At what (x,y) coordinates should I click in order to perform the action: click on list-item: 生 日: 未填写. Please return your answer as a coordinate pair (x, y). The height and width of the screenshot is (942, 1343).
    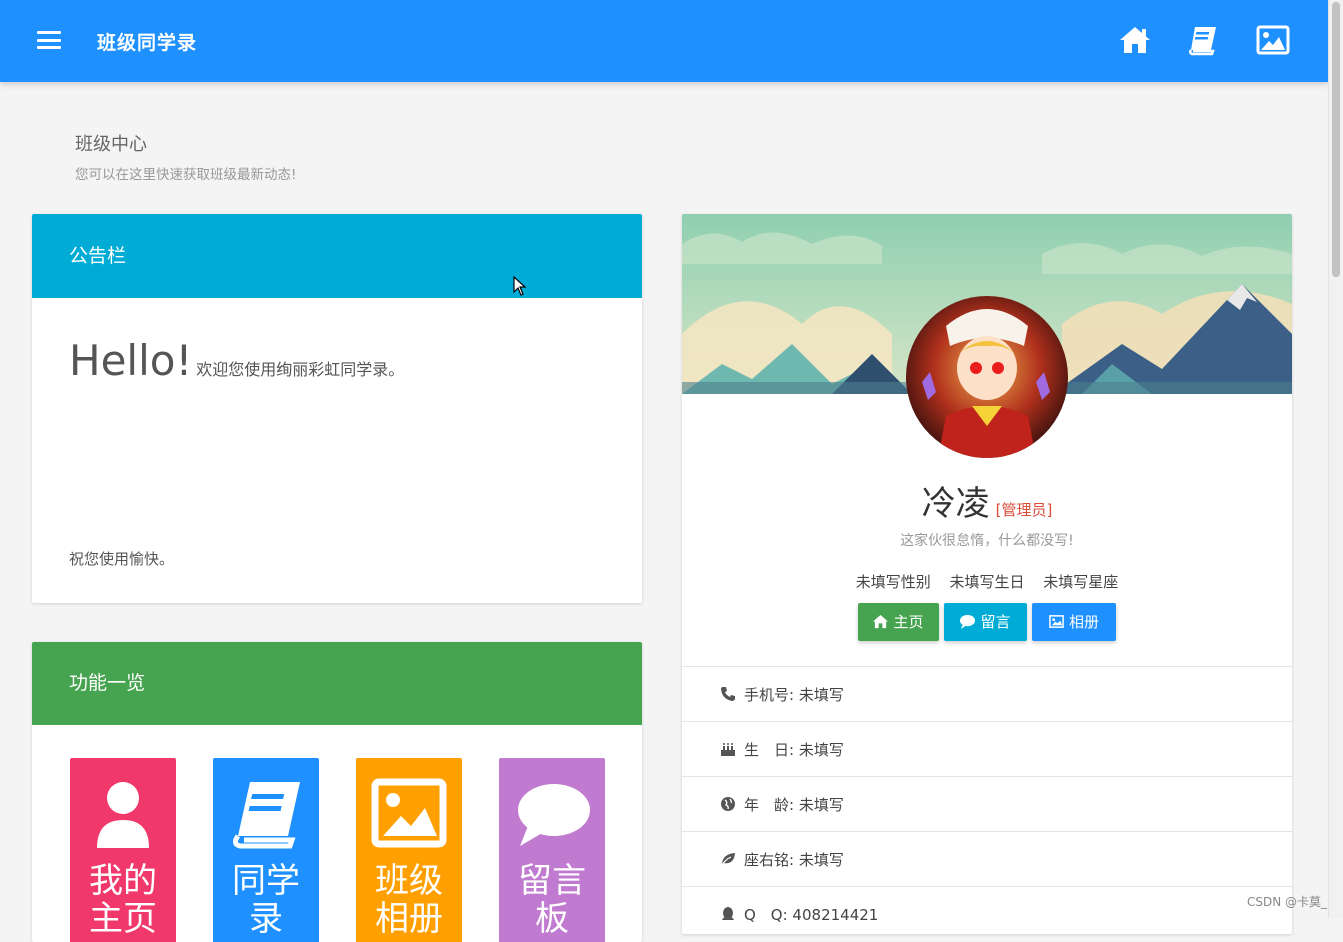
    Looking at the image, I should click on (987, 748).